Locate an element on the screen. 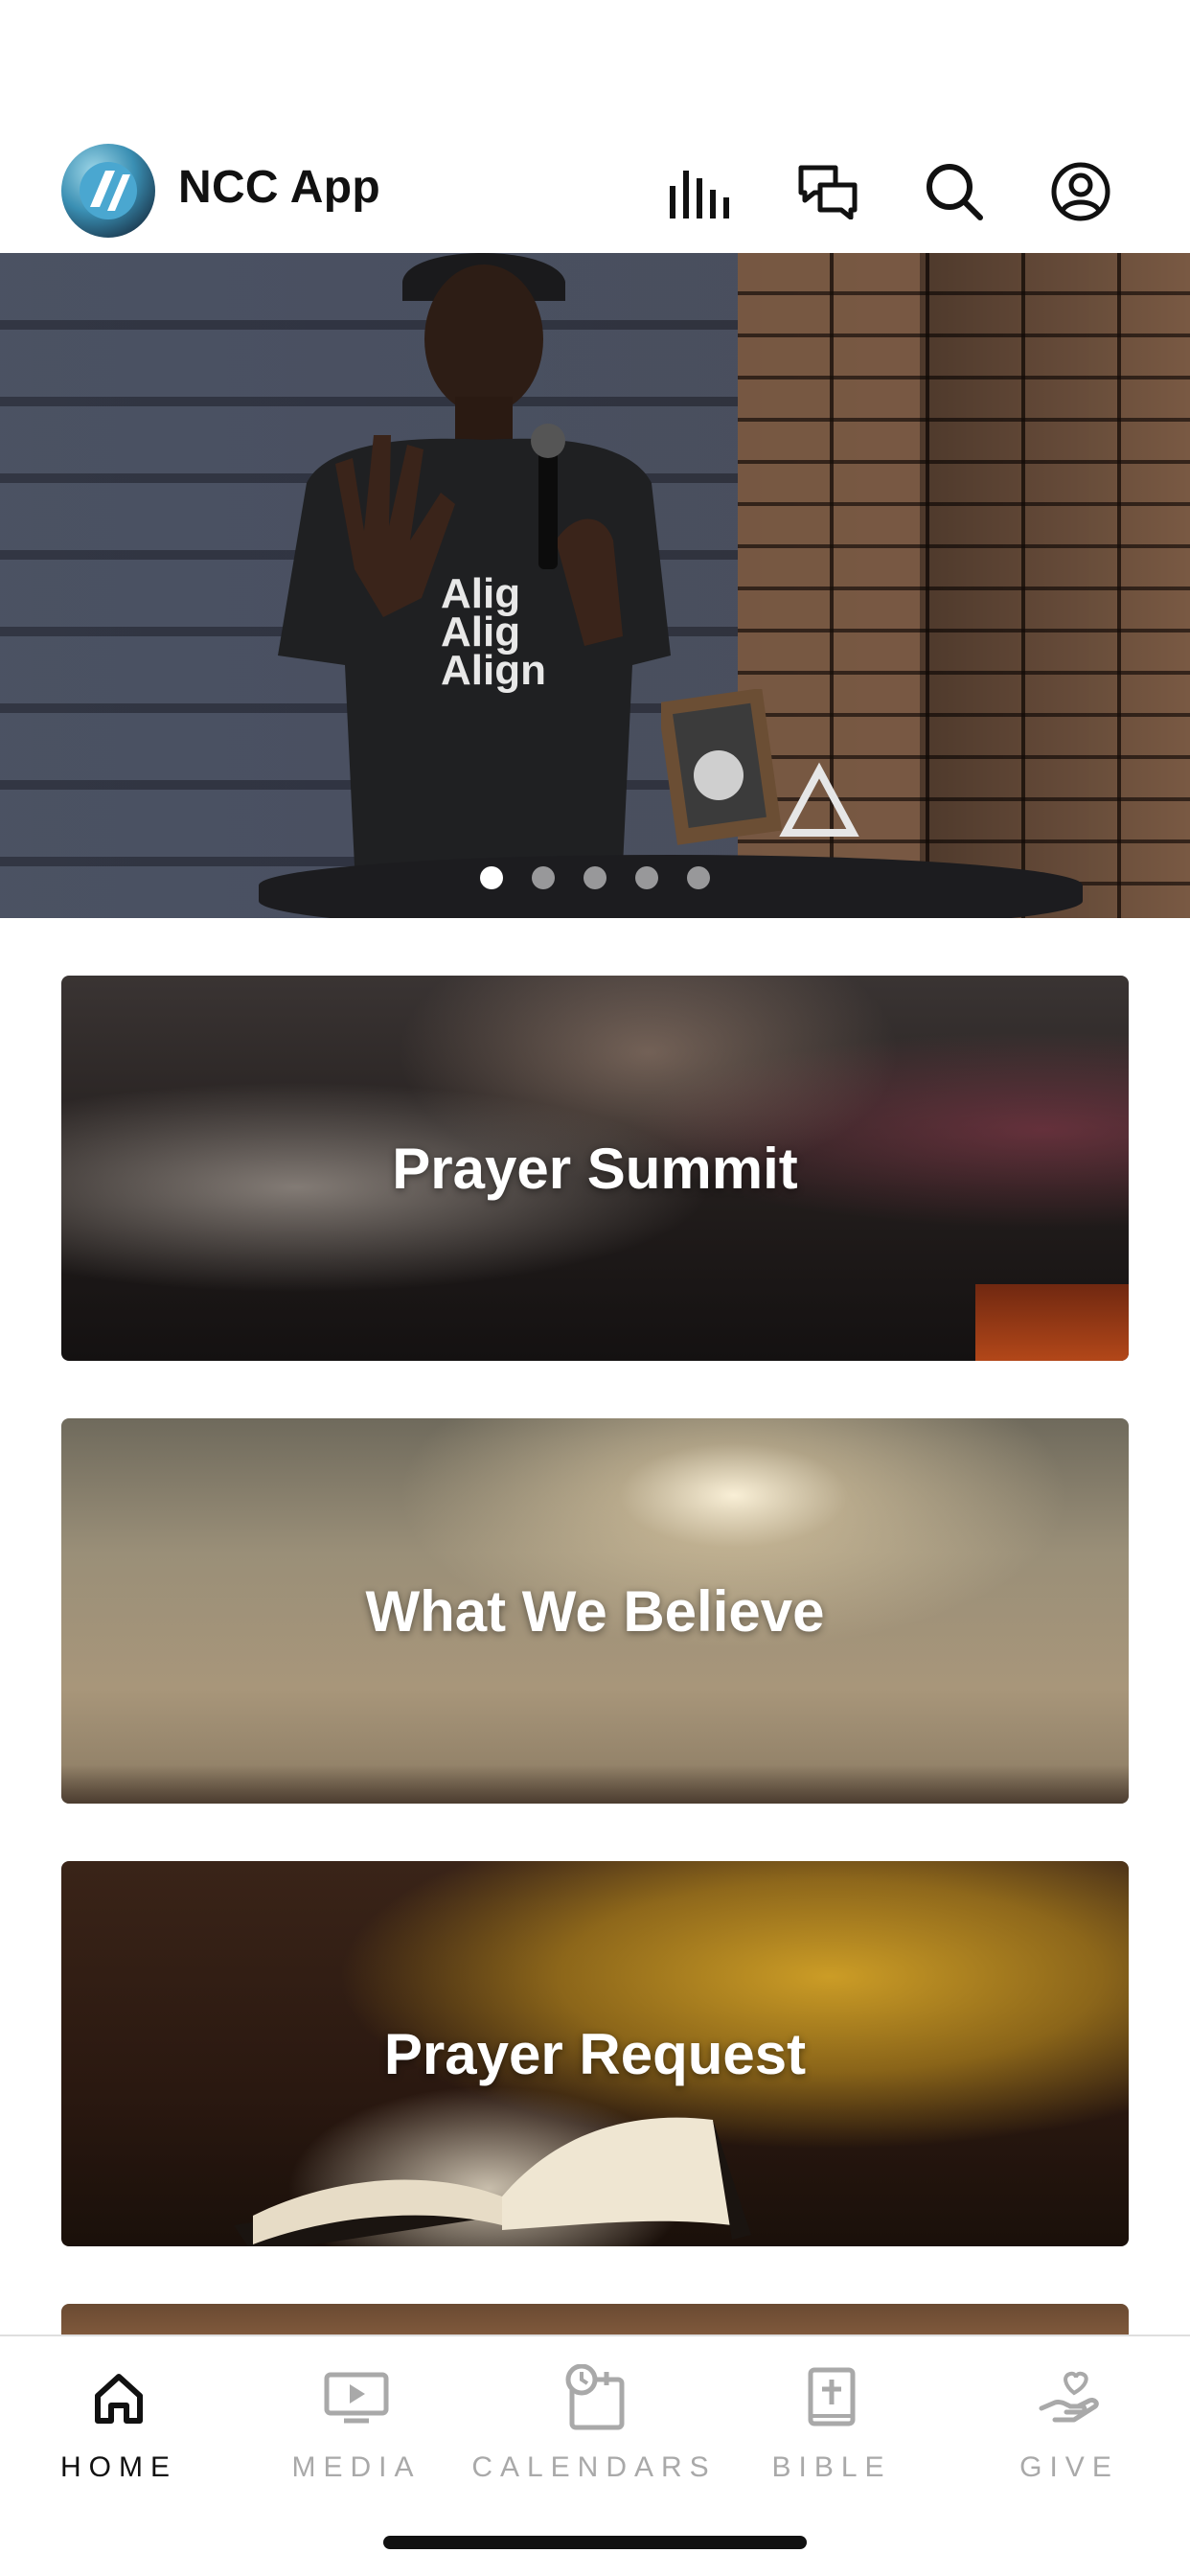 The width and height of the screenshot is (1190, 2576). card-prayer-request: Prayer Request is located at coordinates (595, 2053).